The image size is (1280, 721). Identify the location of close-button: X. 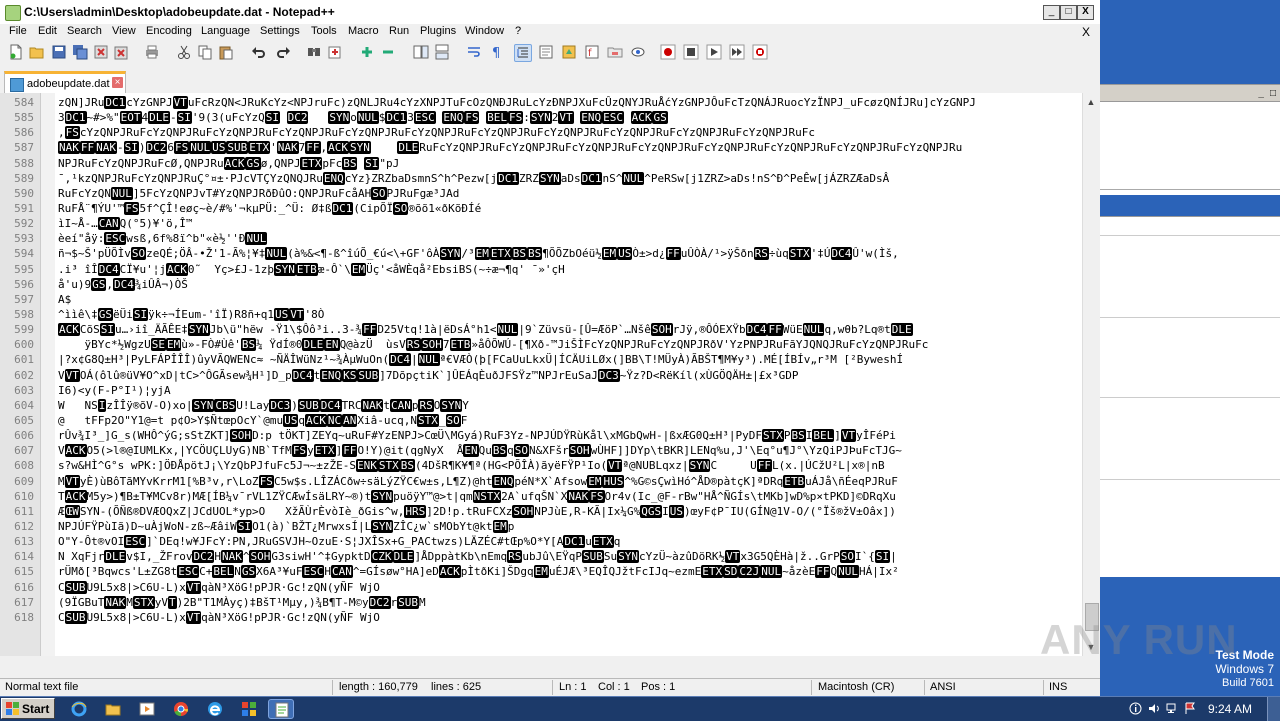
(1085, 12).